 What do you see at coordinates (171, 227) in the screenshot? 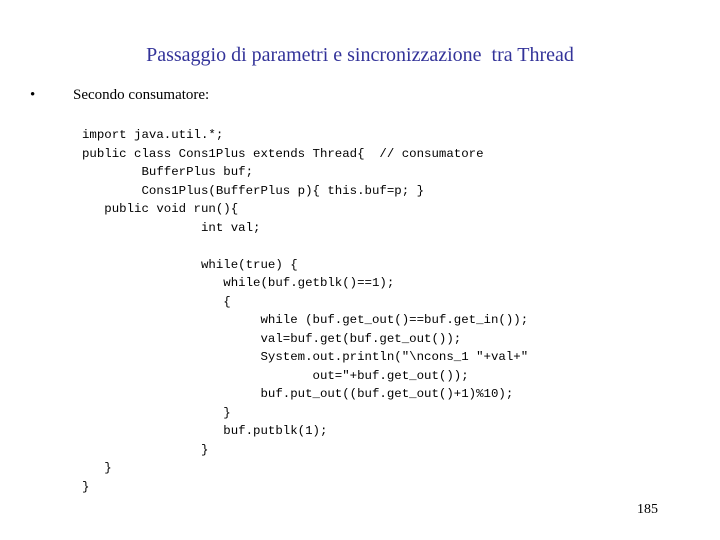
I see `code-line: int val;` at bounding box center [171, 227].